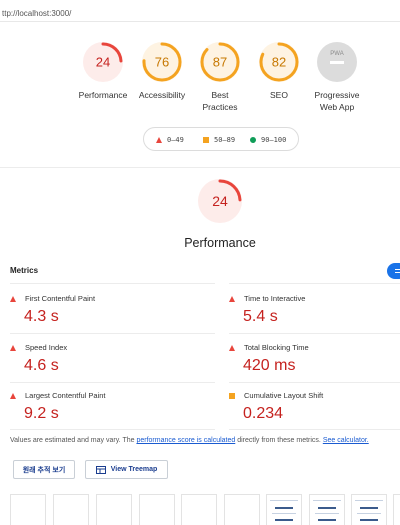  I want to click on performance-score-link: performance score is calculated, so click(185, 440).